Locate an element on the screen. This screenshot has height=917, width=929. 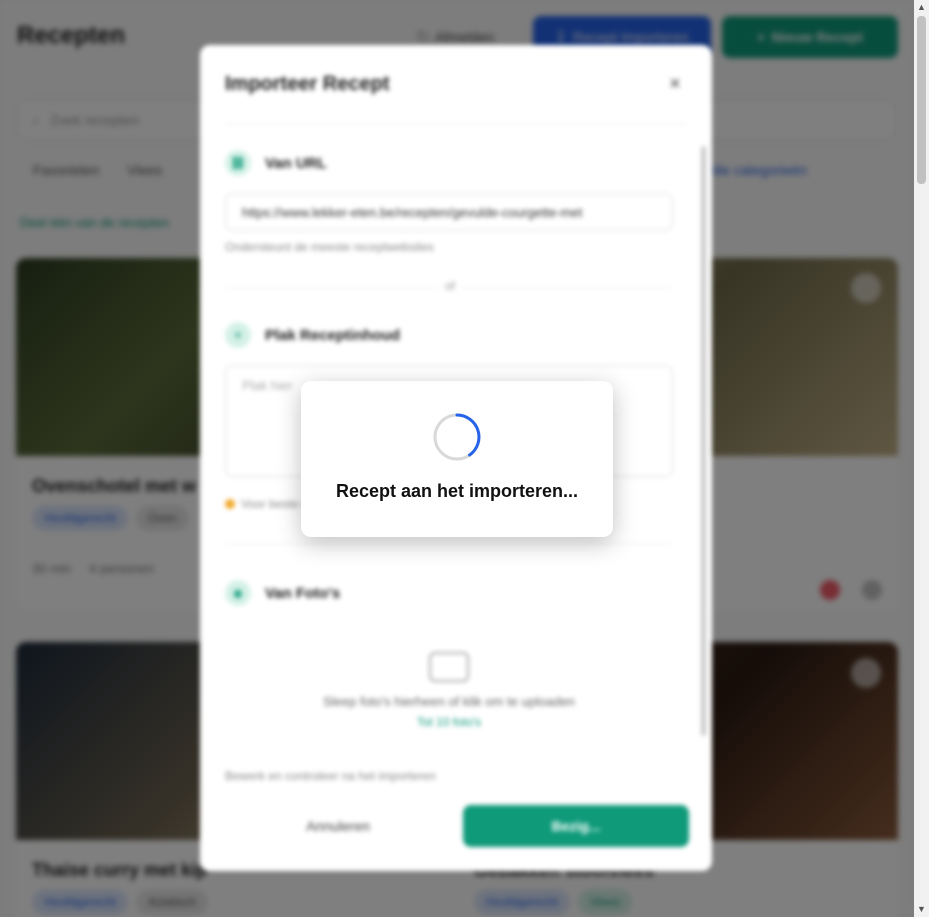
loading-spinner-icon is located at coordinates (457, 437).